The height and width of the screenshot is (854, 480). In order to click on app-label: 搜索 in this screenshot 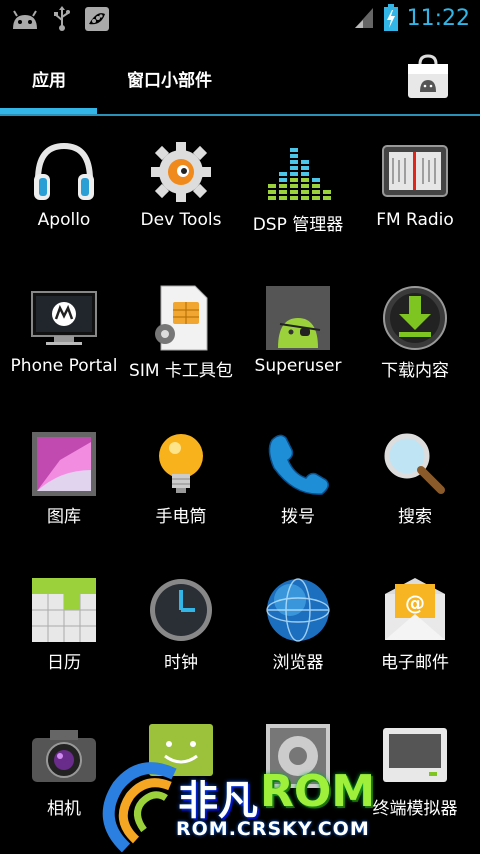, I will do `click(415, 517)`.